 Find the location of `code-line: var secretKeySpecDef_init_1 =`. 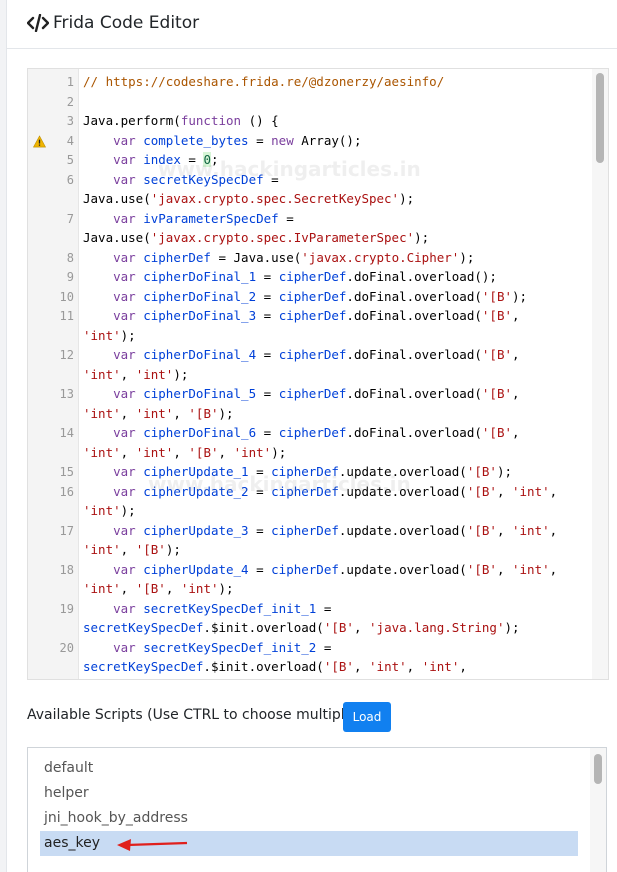

code-line: var secretKeySpecDef_init_1 = is located at coordinates (207, 608).